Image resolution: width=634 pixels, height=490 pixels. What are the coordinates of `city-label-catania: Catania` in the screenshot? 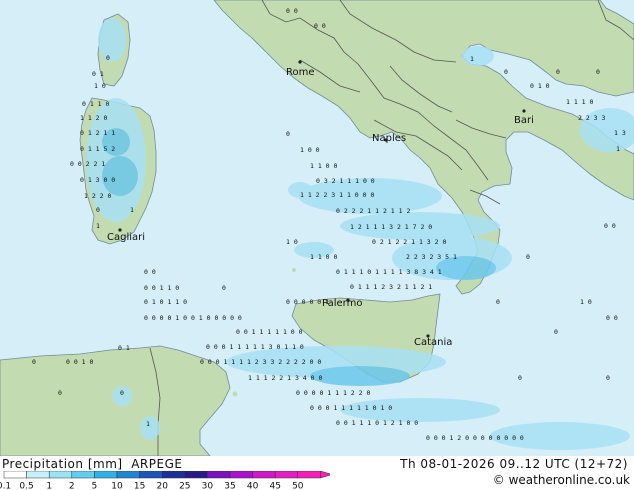 It's located at (433, 342).